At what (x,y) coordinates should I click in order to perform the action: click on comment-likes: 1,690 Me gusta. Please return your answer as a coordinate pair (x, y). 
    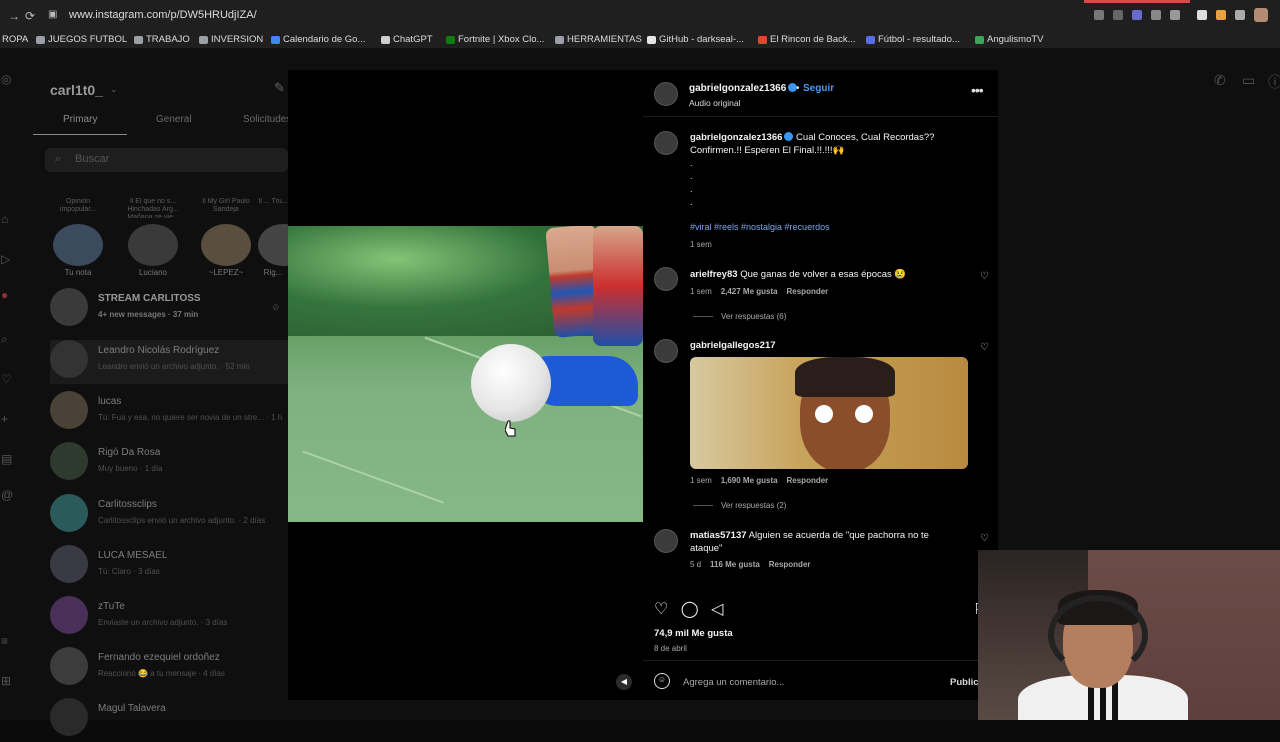
    Looking at the image, I should click on (749, 480).